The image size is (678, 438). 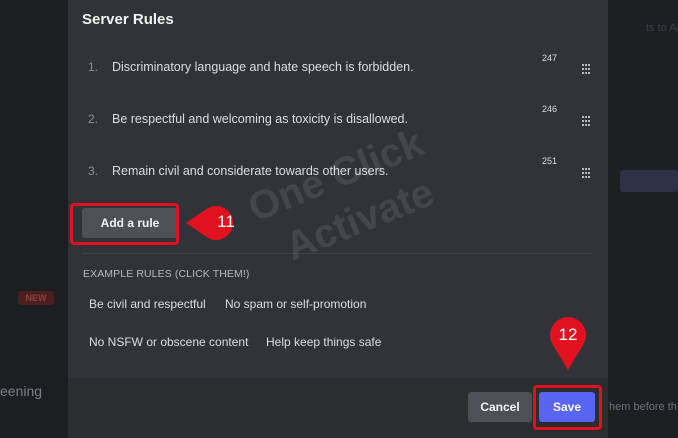 What do you see at coordinates (36, 298) in the screenshot?
I see `new-badge: NEW` at bounding box center [36, 298].